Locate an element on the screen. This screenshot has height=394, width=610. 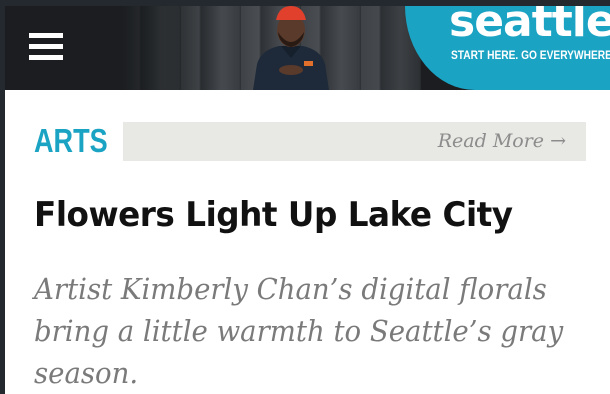
read-more-label: Read More → is located at coordinates (501, 141).